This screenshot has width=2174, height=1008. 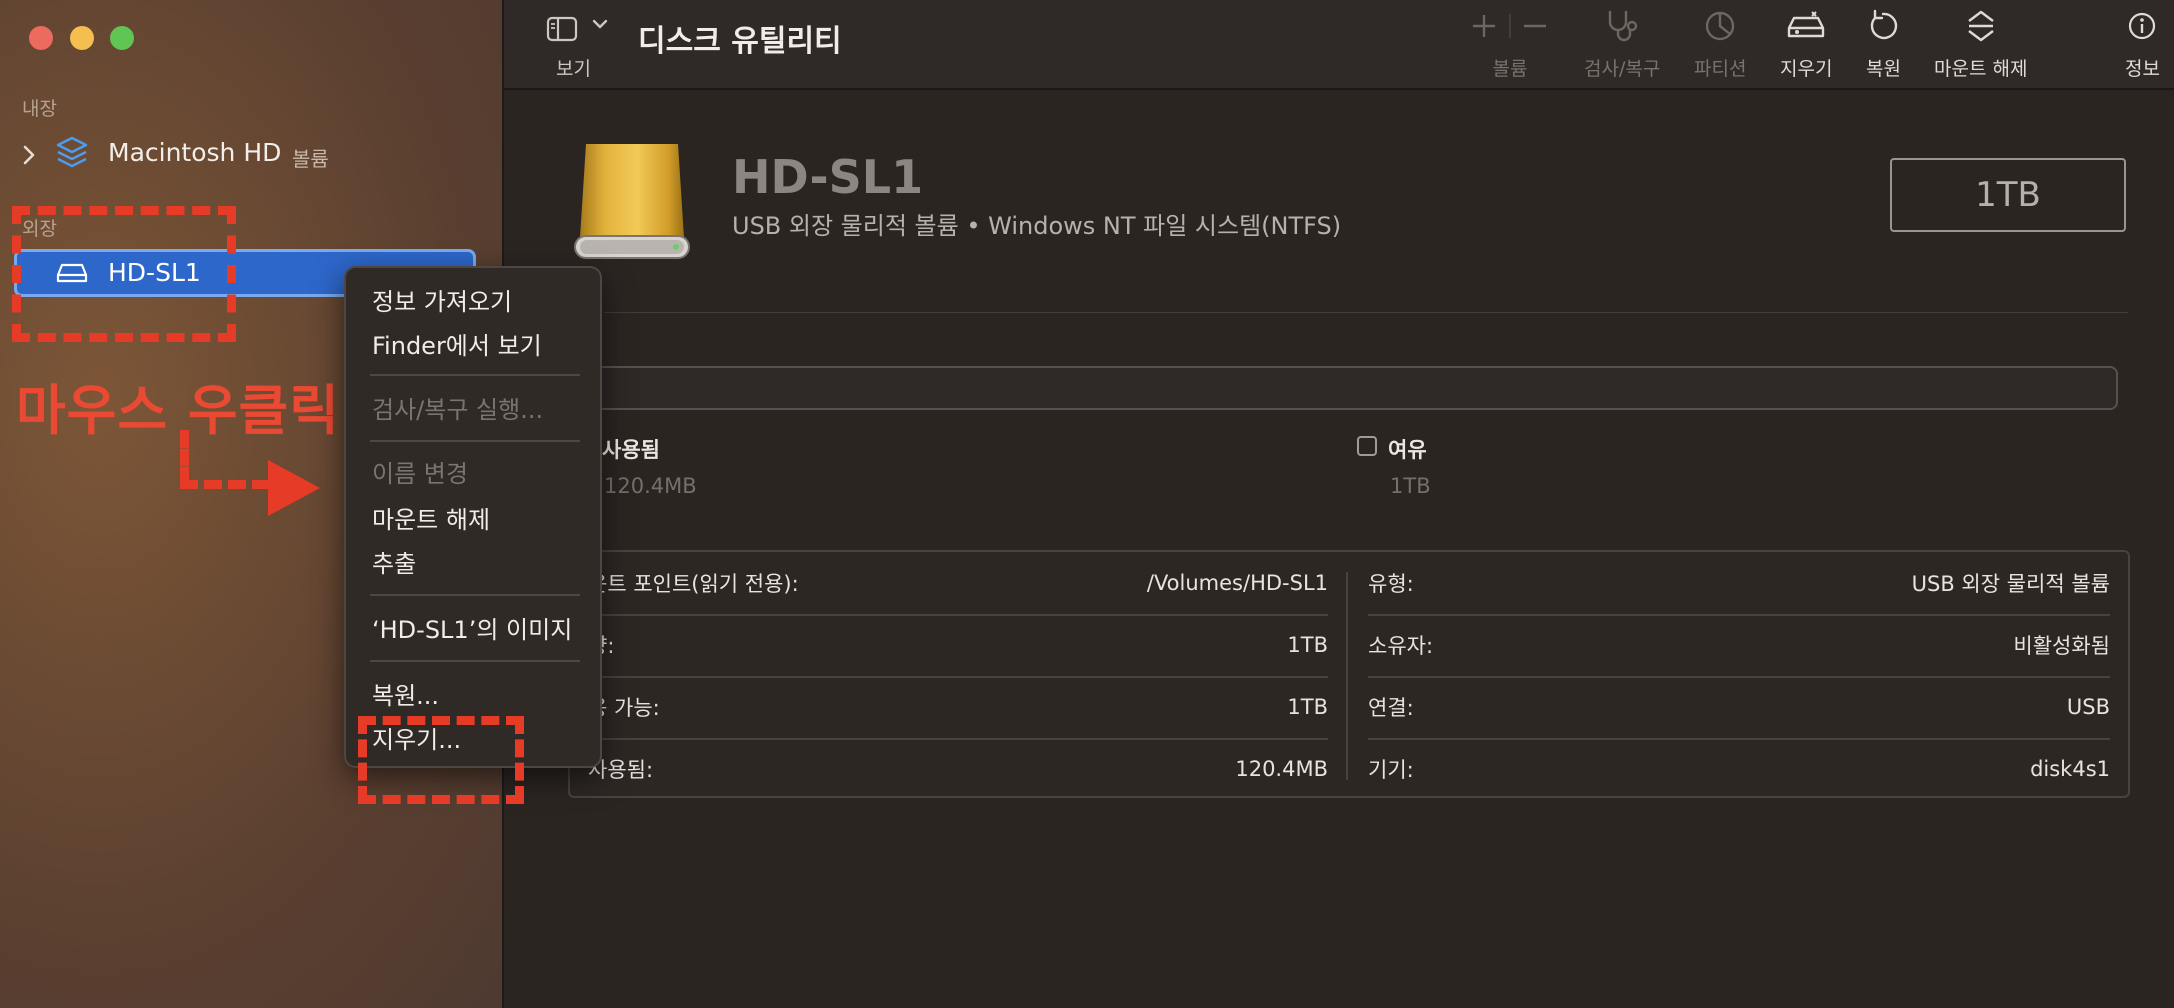 What do you see at coordinates (1739, 584) in the screenshot?
I see `table-row: 유형: USB 외장 물리적 볼륨` at bounding box center [1739, 584].